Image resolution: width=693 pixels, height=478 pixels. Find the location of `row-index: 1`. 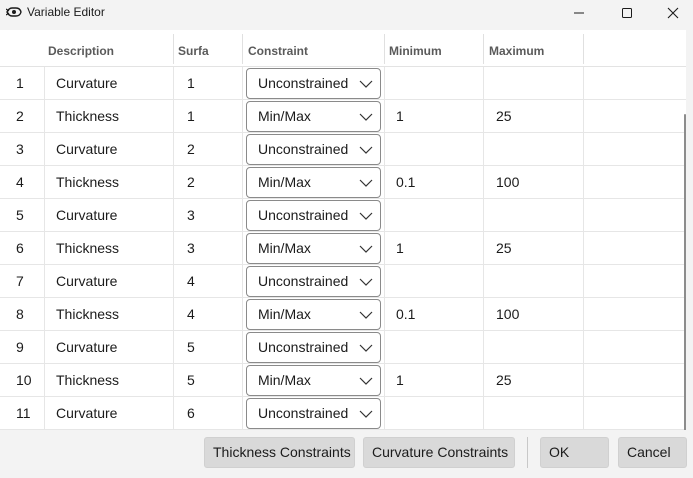

row-index: 1 is located at coordinates (30, 83).